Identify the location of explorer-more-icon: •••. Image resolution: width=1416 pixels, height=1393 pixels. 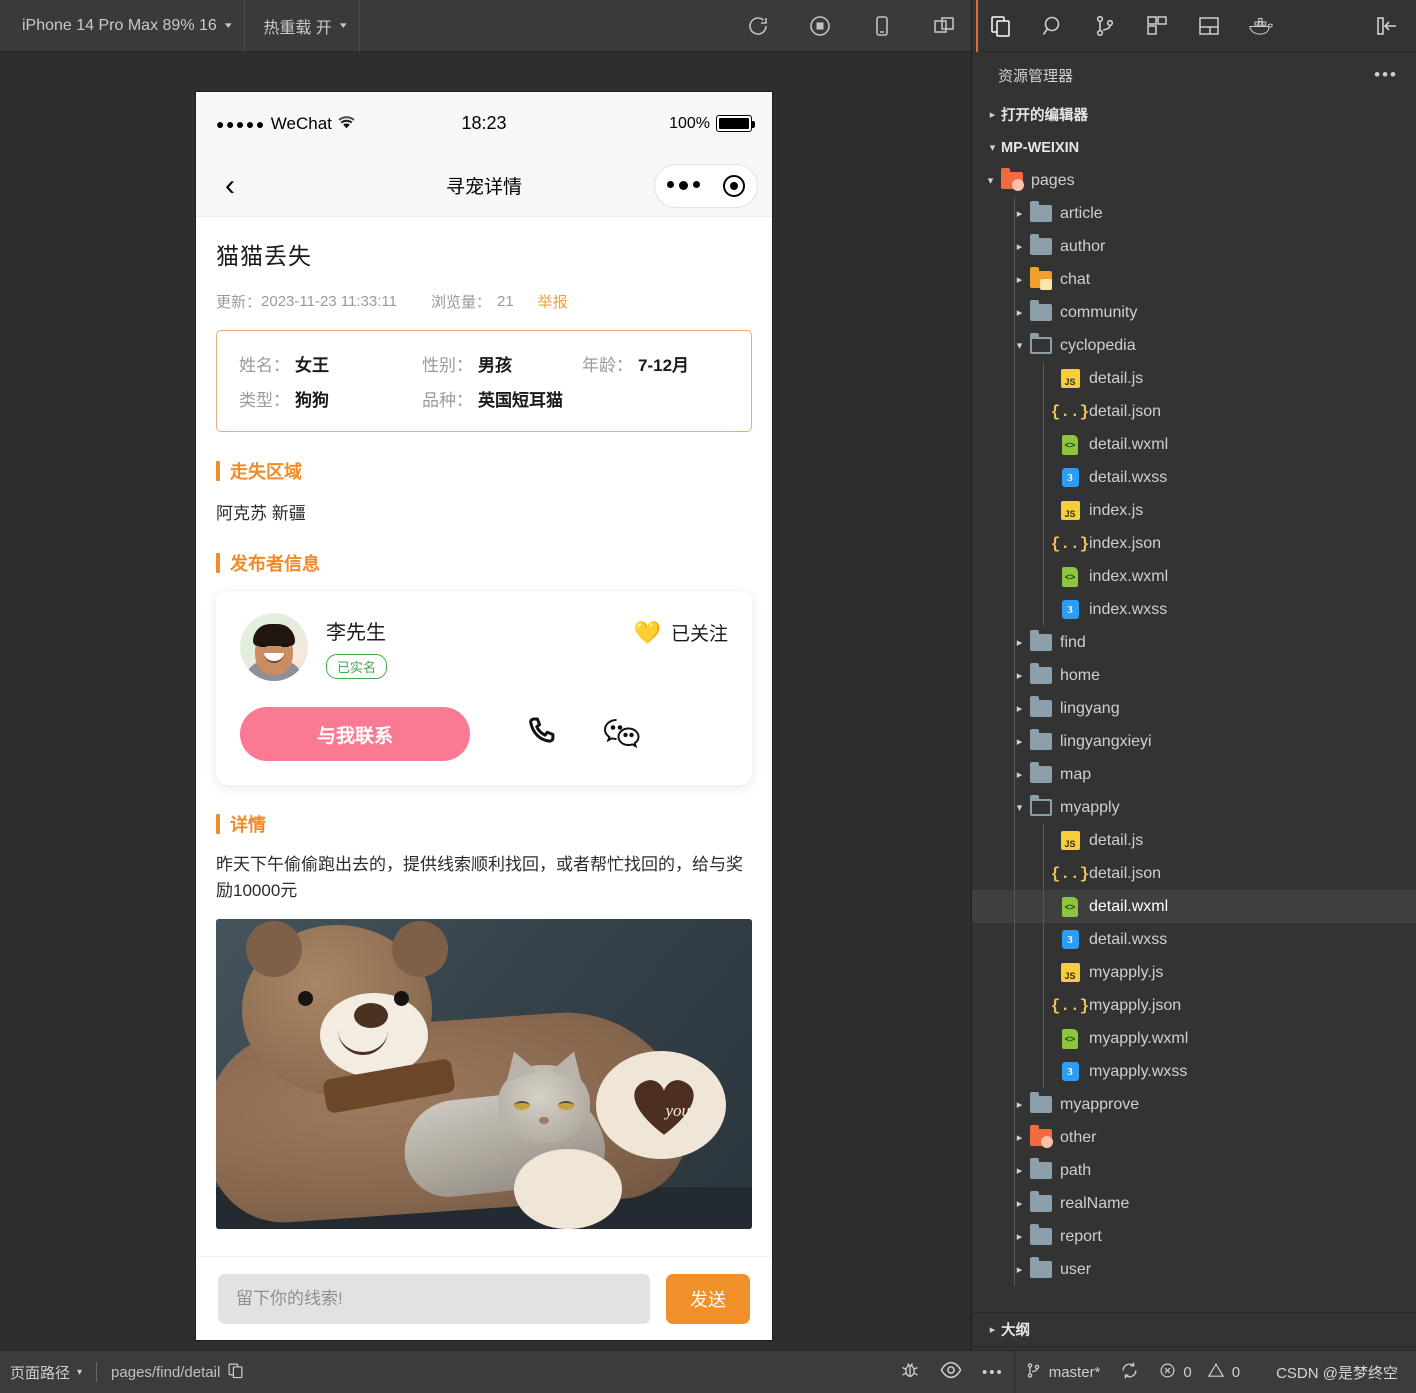
(1386, 75).